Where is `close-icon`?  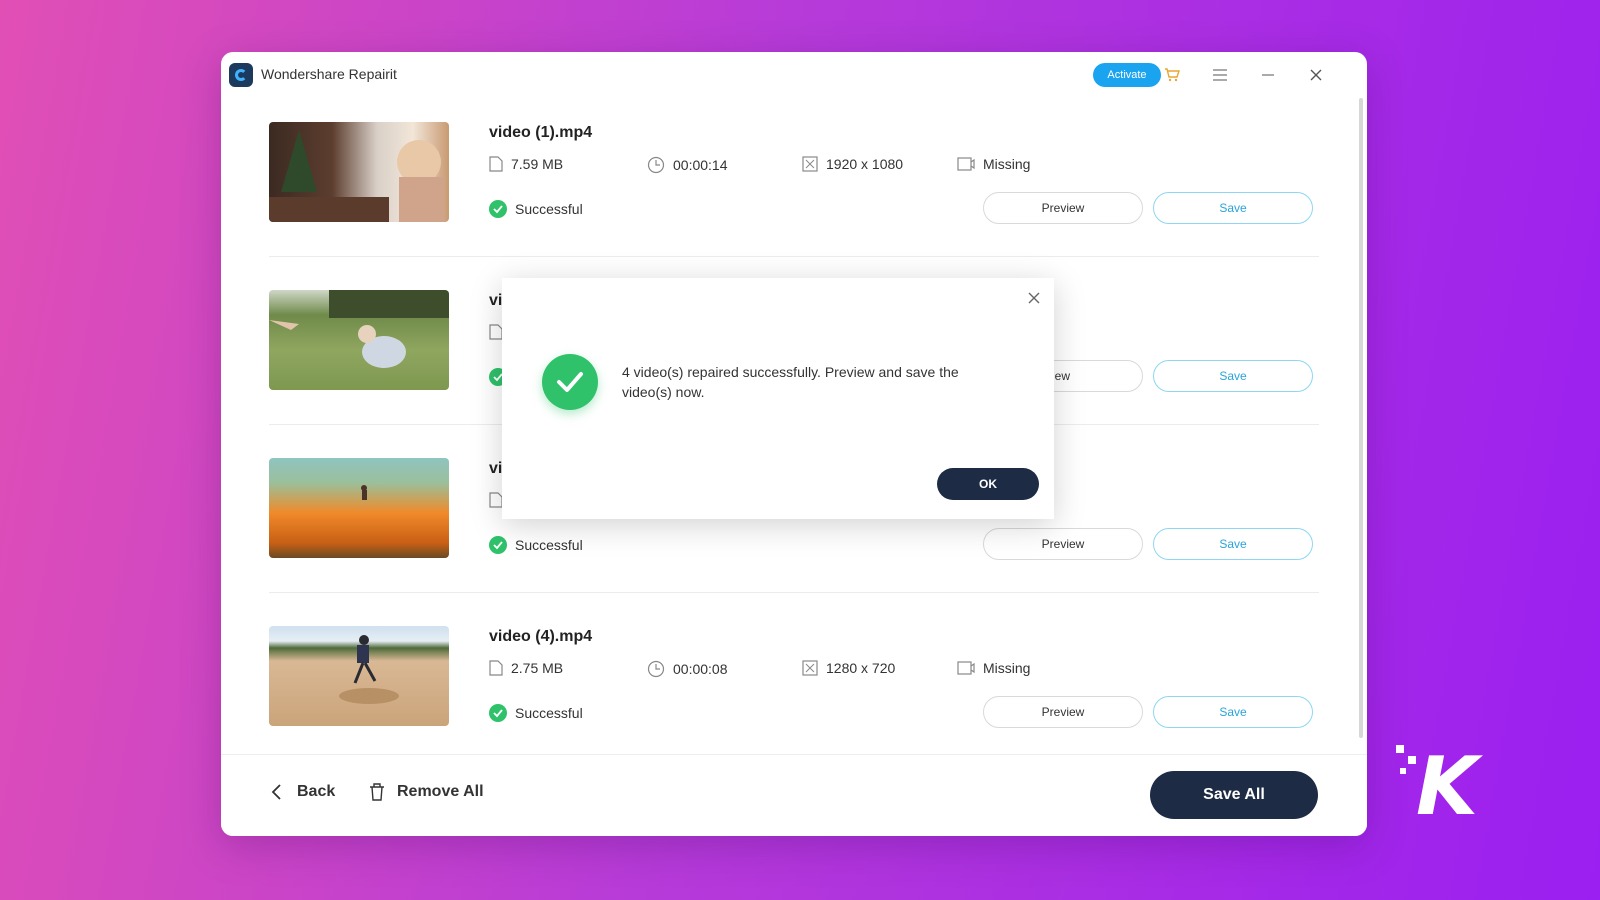 close-icon is located at coordinates (1034, 298).